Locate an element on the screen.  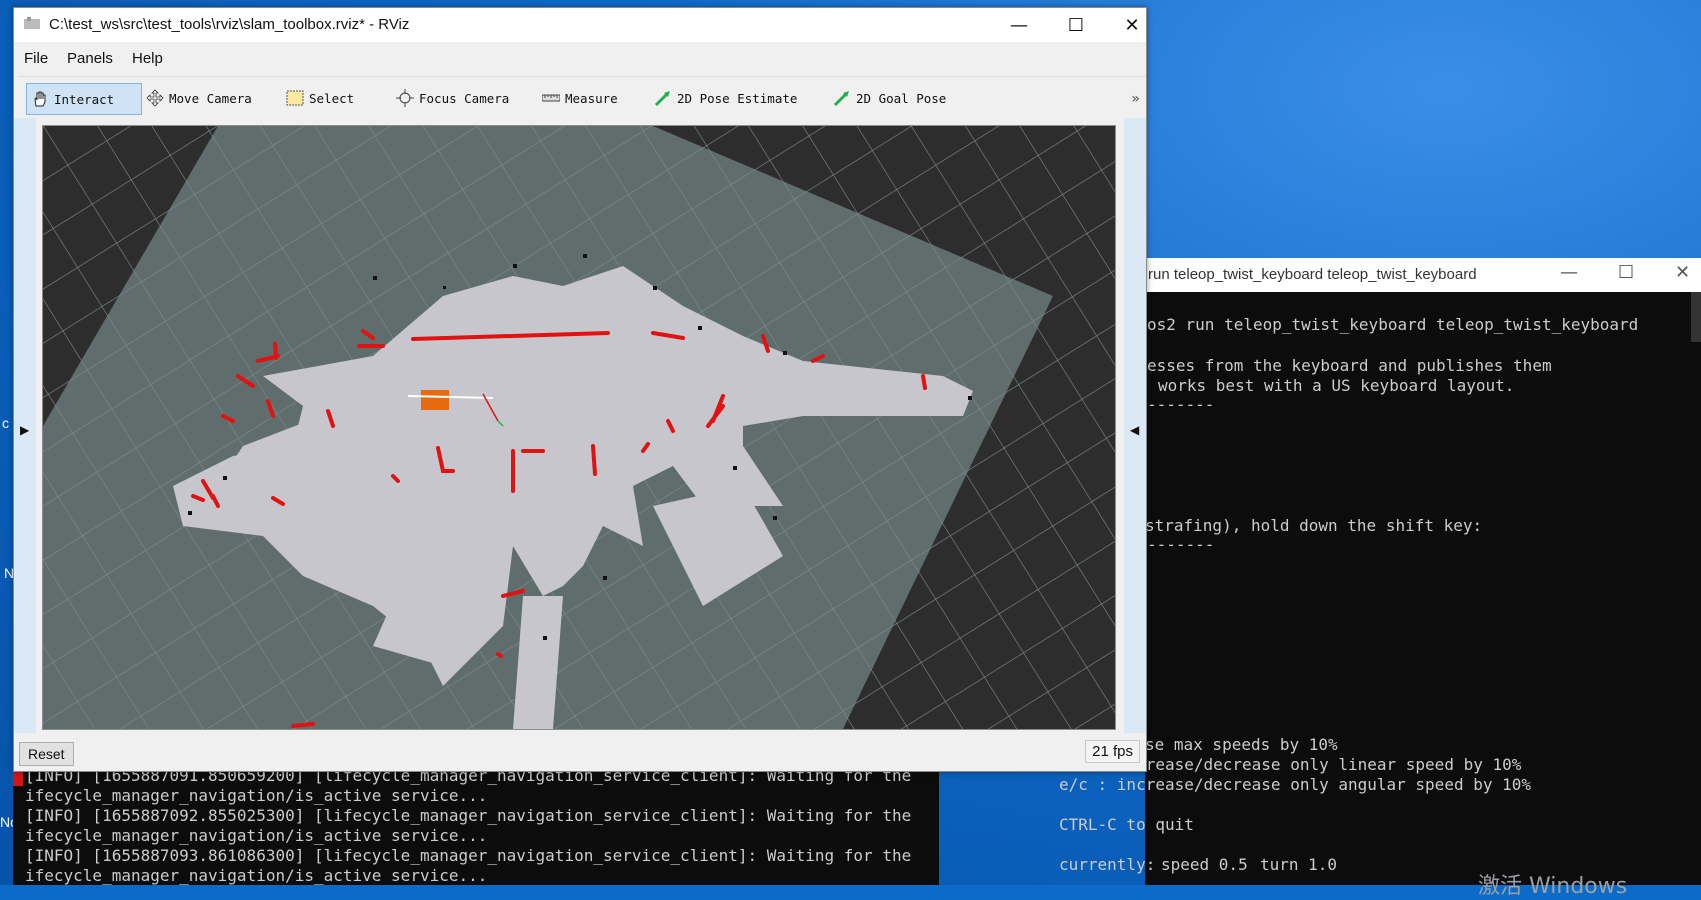
tool-select: Select is located at coordinates (320, 98).